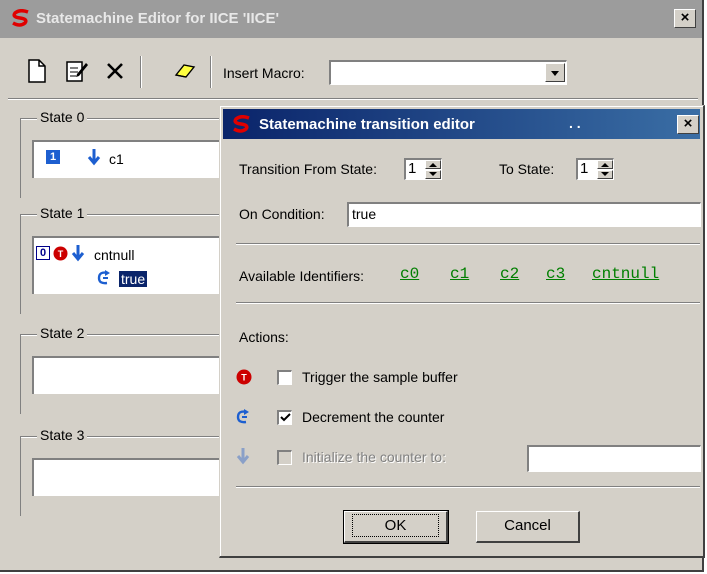 This screenshot has height=574, width=707. I want to click on dialog-title-dots: . ., so click(575, 123).